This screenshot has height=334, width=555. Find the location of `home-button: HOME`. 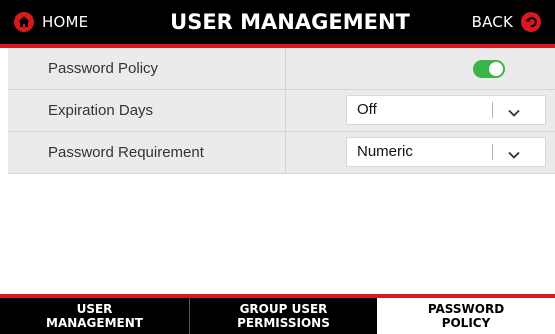

home-button: HOME is located at coordinates (51, 22).